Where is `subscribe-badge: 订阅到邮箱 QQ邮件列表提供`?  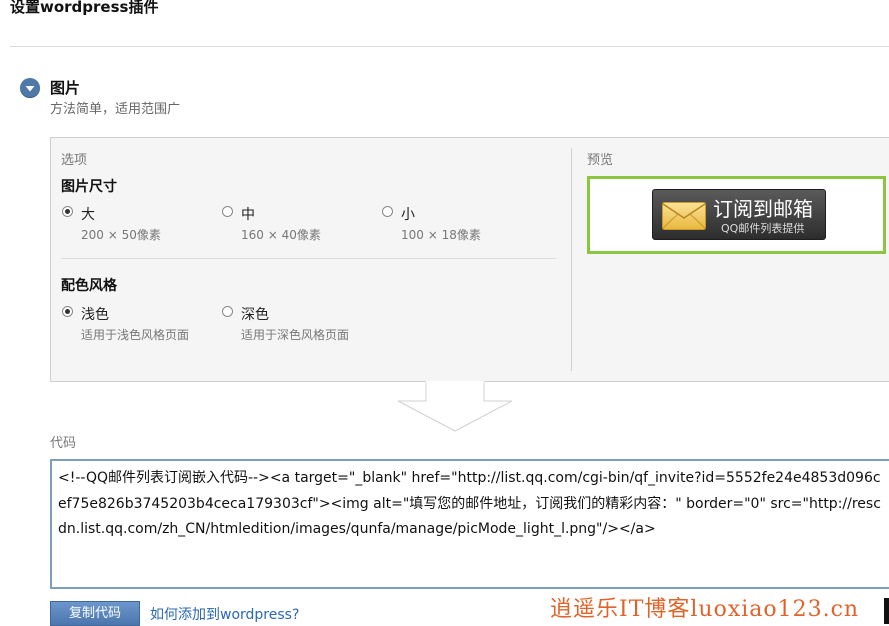
subscribe-badge: 订阅到邮箱 QQ邮件列表提供 is located at coordinates (739, 214).